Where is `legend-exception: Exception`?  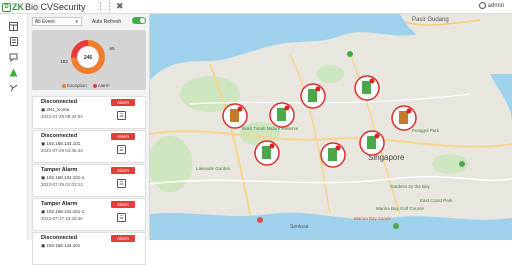 legend-exception: Exception is located at coordinates (74, 85).